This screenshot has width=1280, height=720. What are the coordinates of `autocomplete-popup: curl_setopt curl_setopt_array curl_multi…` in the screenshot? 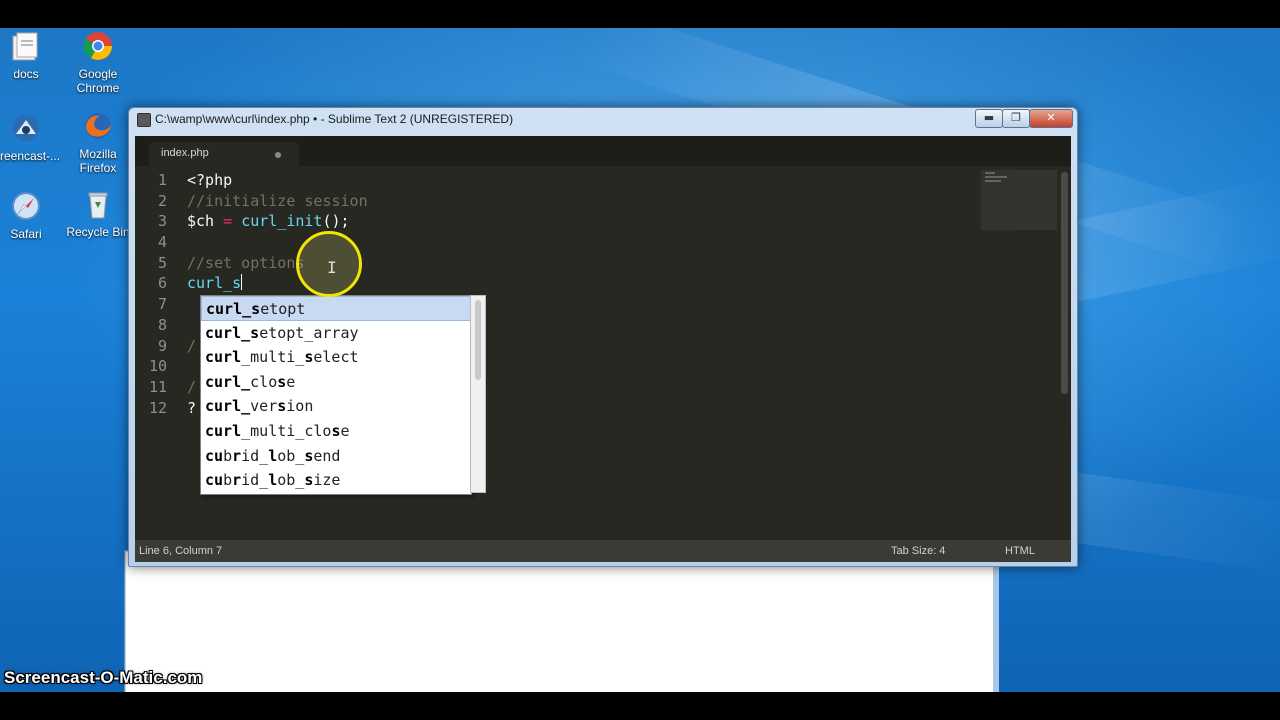 It's located at (336, 395).